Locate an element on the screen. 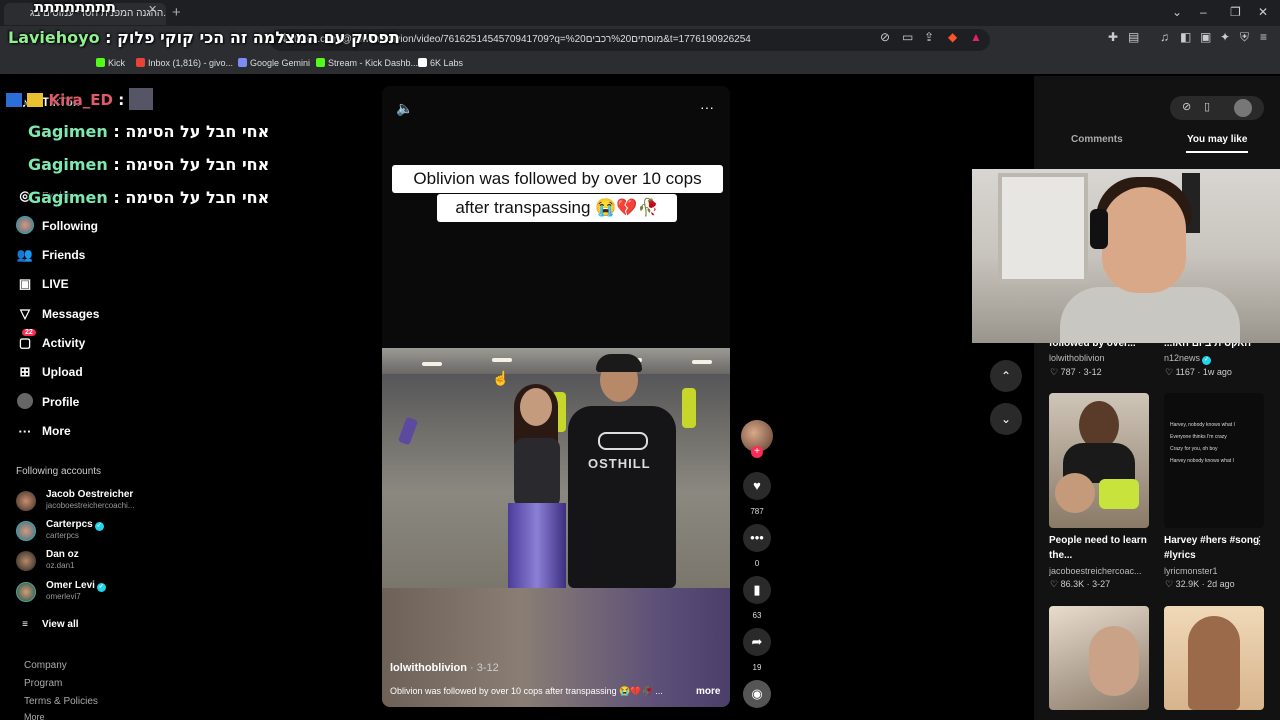 Image resolution: width=1280 pixels, height=720 pixels. comment-icon: ••• is located at coordinates (757, 537).